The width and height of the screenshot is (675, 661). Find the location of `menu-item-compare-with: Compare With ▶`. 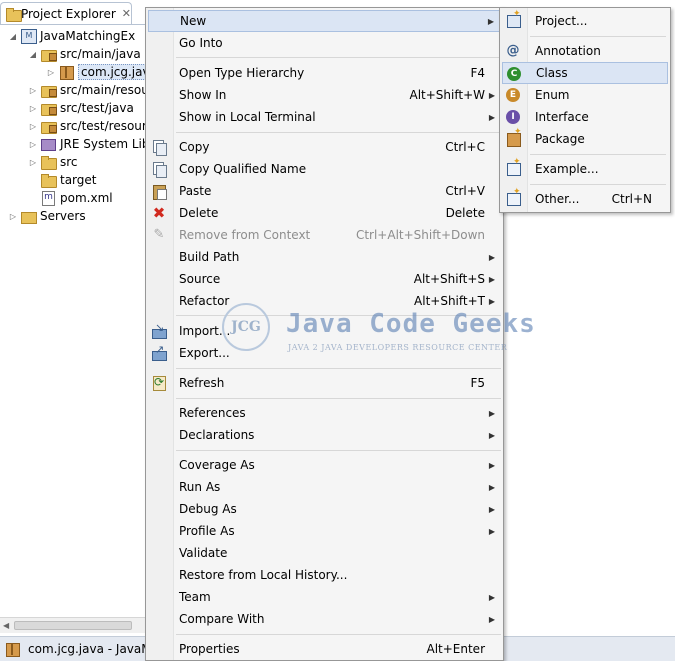

menu-item-compare-with: Compare With ▶ is located at coordinates (324, 619).